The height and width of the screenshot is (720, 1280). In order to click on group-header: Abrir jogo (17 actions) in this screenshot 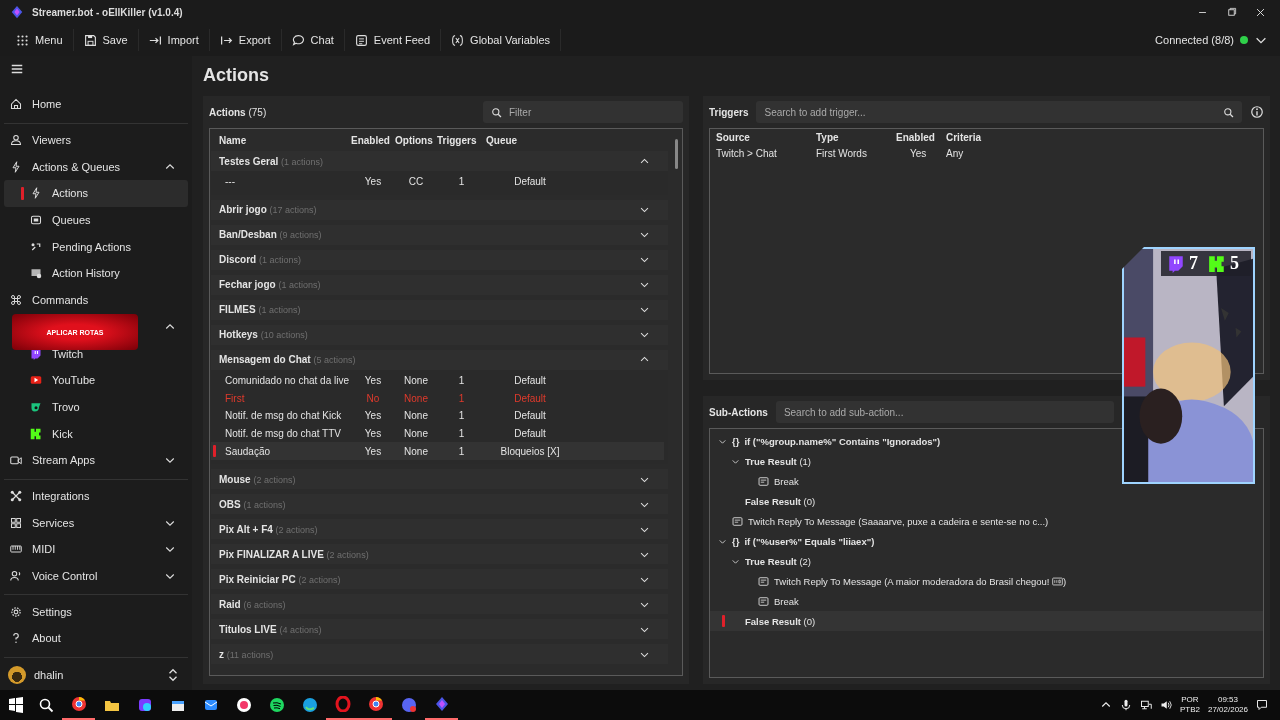, I will do `click(439, 209)`.